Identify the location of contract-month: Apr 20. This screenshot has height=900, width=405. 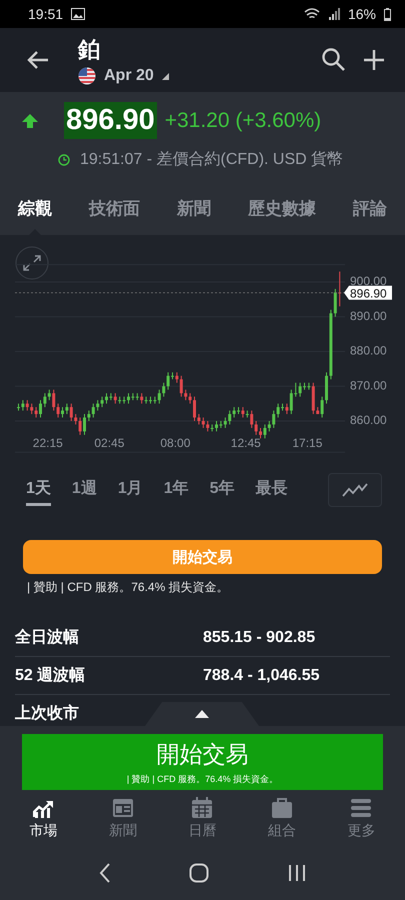
(129, 76).